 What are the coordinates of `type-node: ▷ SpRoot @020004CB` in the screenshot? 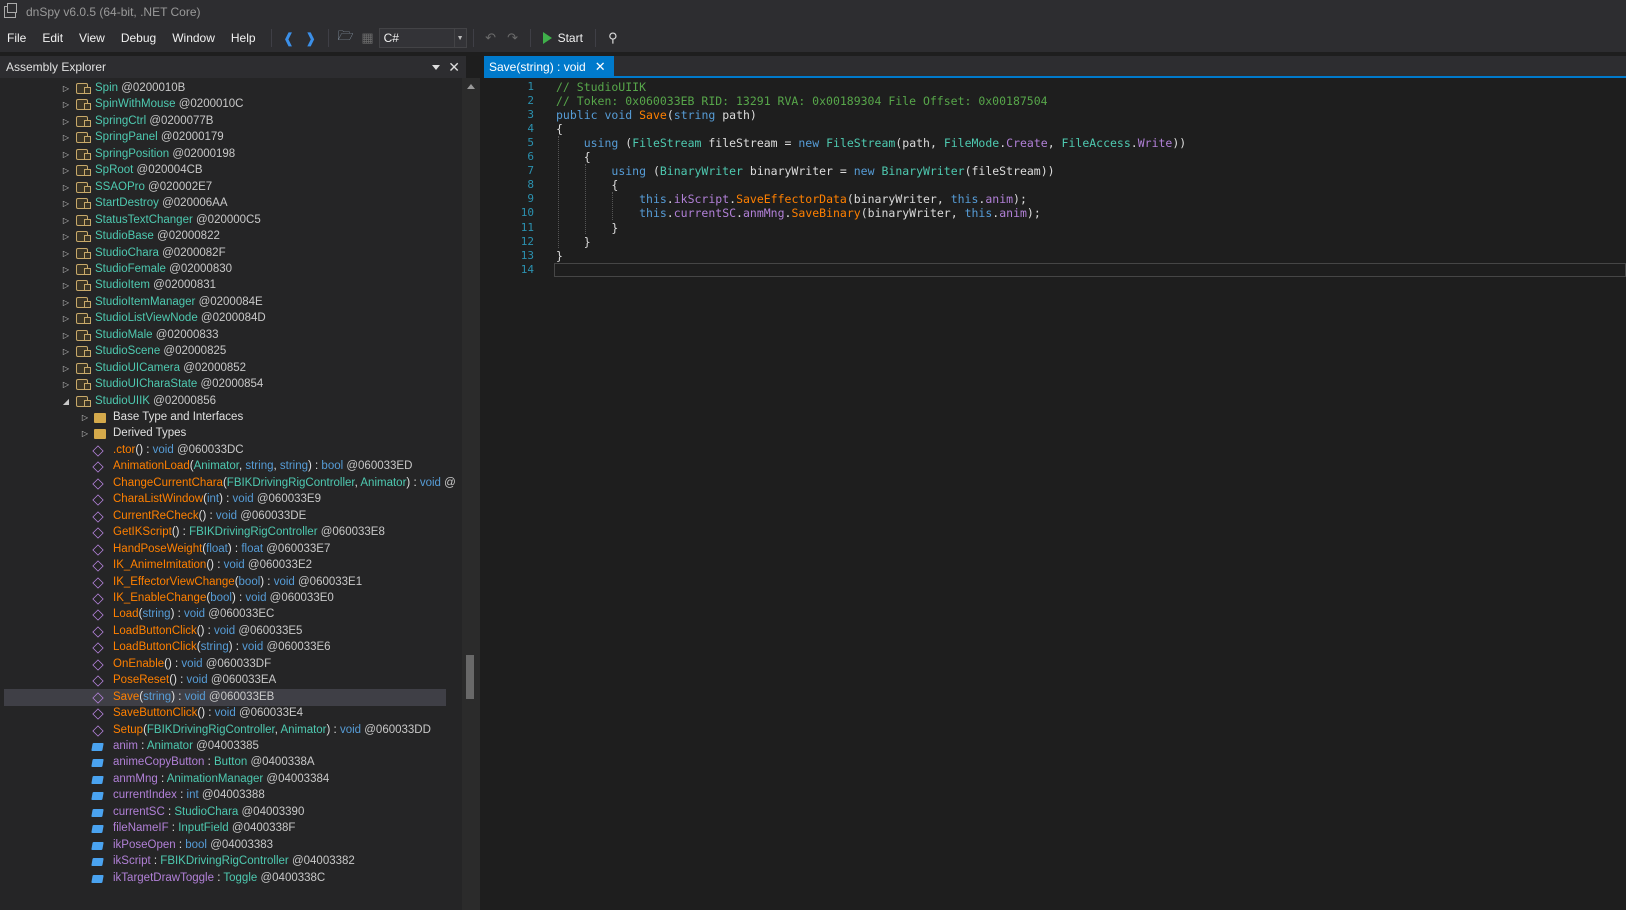 It's located at (225, 170).